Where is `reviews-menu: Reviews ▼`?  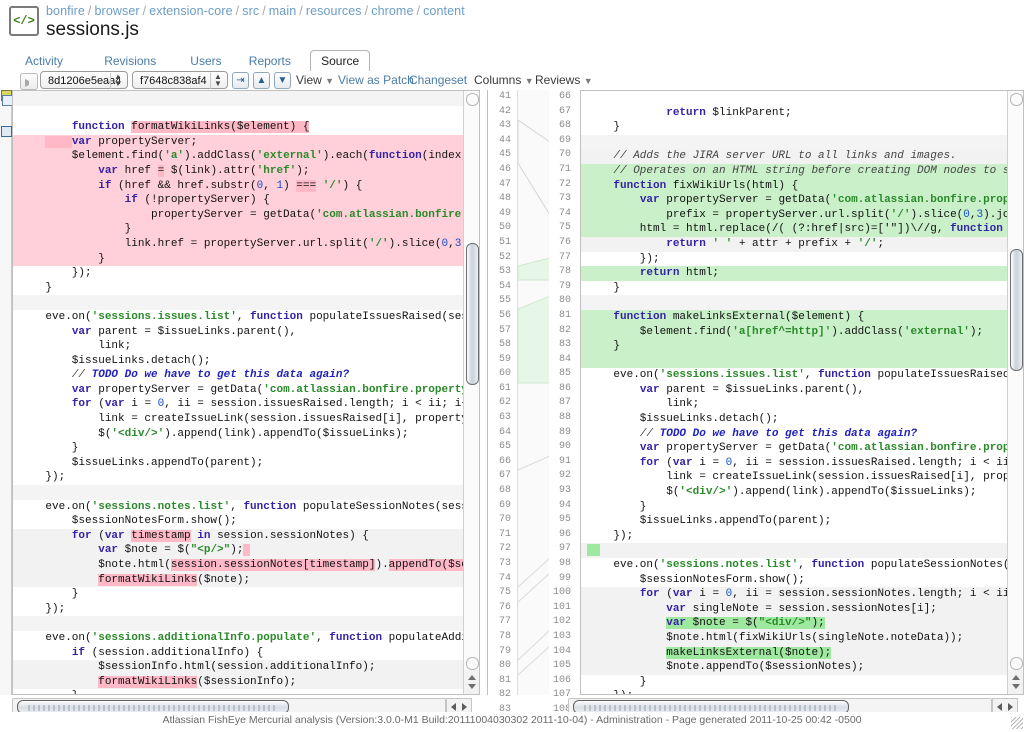 reviews-menu: Reviews ▼ is located at coordinates (564, 80).